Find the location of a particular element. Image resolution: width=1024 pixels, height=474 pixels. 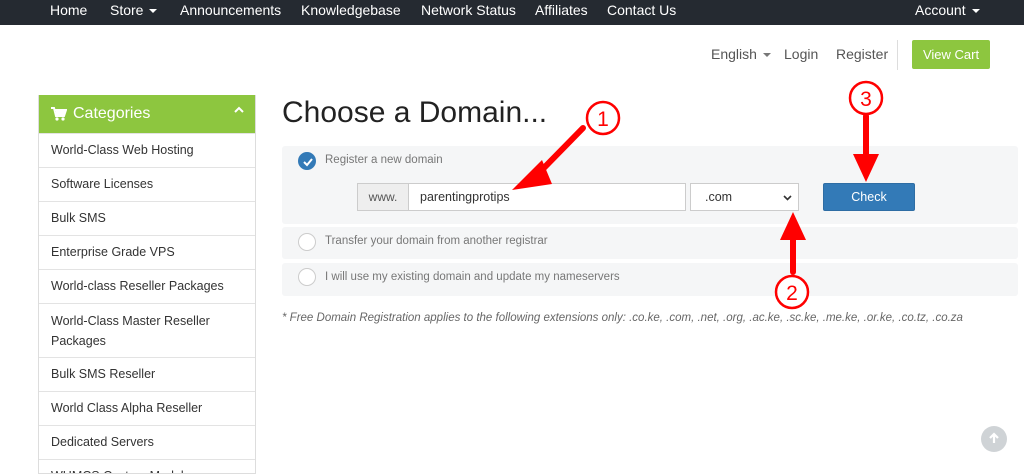

arrow-up-icon is located at coordinates (994, 437).